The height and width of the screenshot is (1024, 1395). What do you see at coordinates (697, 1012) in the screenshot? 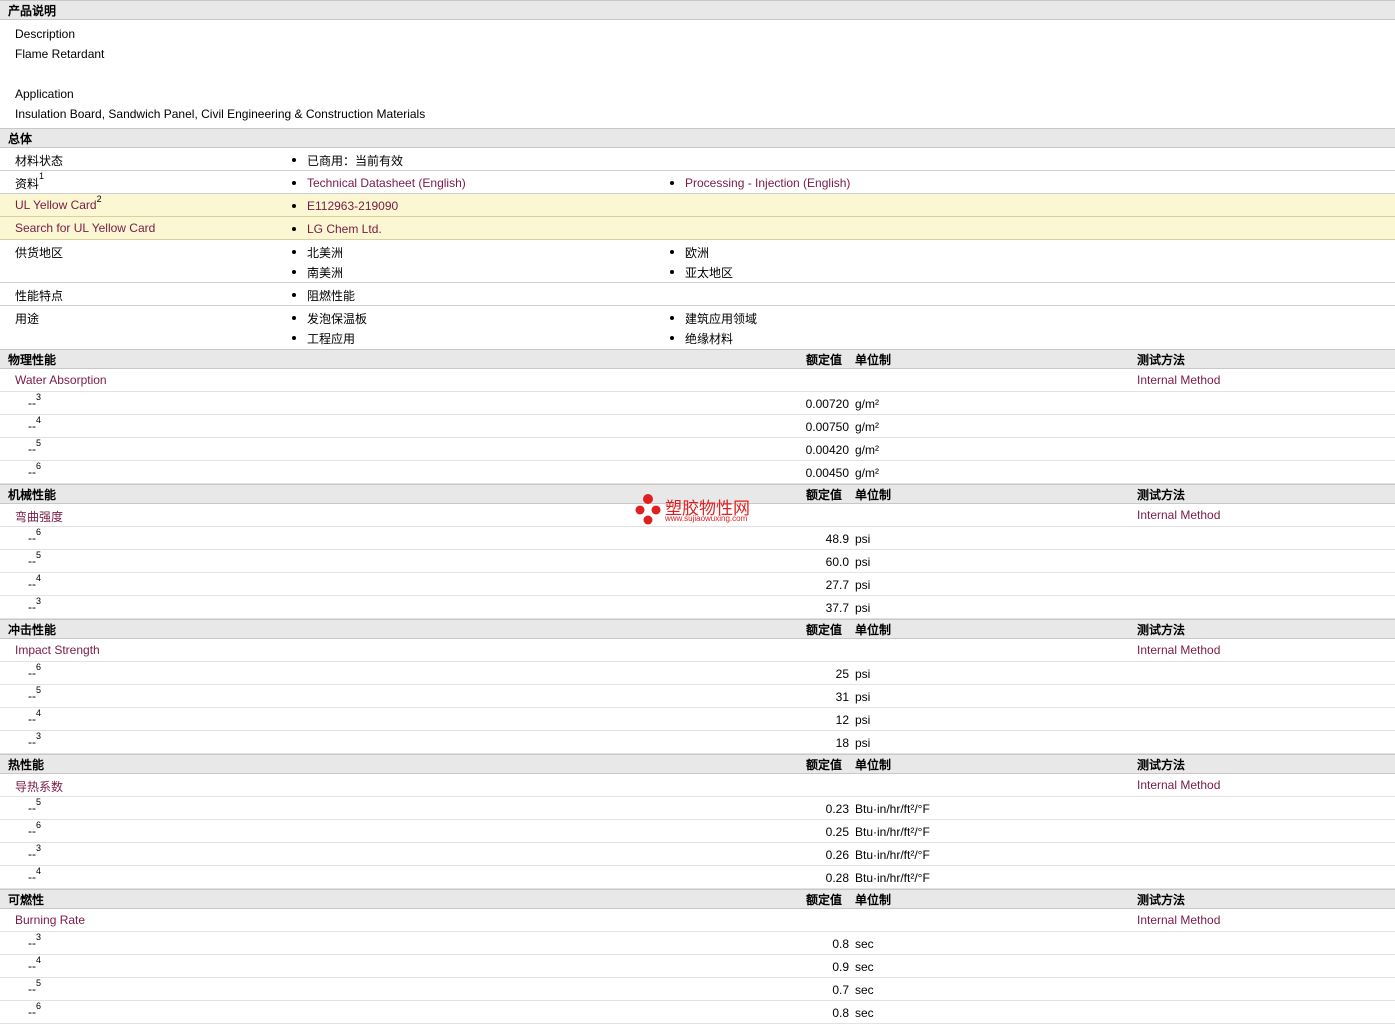
I see `property-value-row: --6 0.8 sec` at bounding box center [697, 1012].